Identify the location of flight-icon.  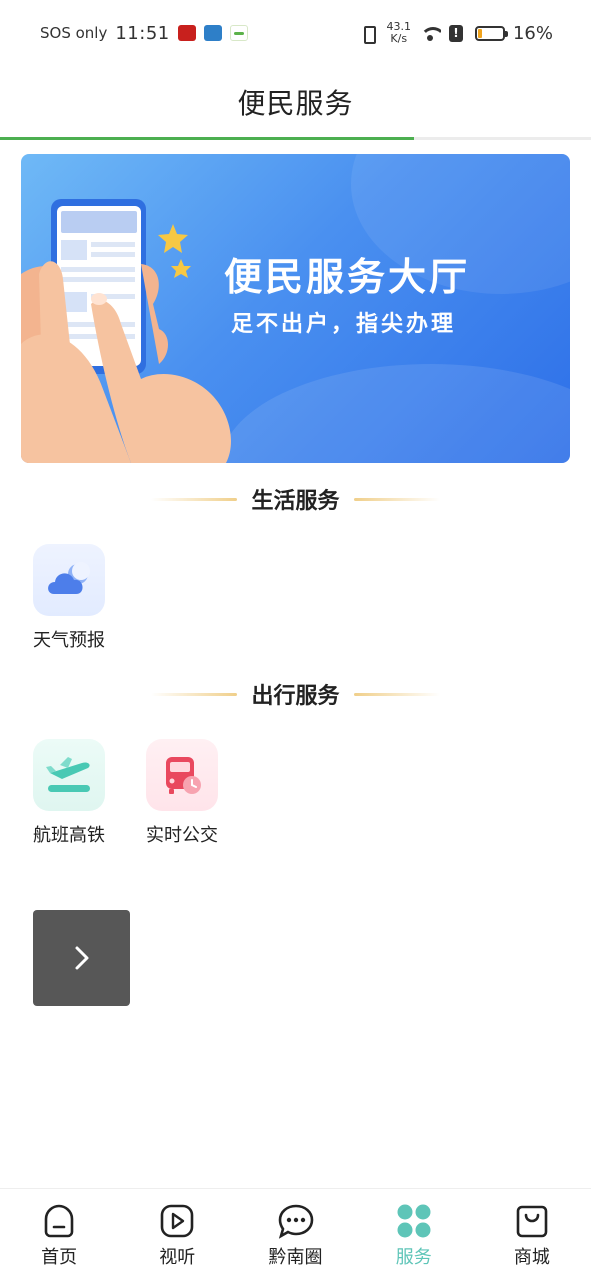
(69, 775).